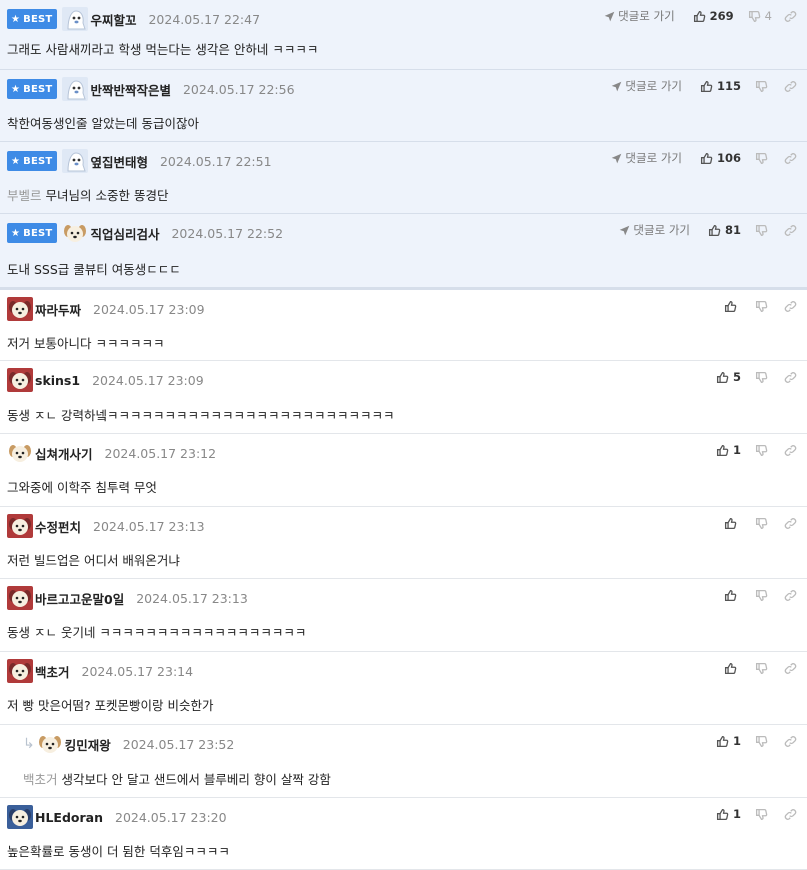 This screenshot has height=870, width=807. What do you see at coordinates (24, 195) in the screenshot?
I see `reply-target-nick: 부벨르` at bounding box center [24, 195].